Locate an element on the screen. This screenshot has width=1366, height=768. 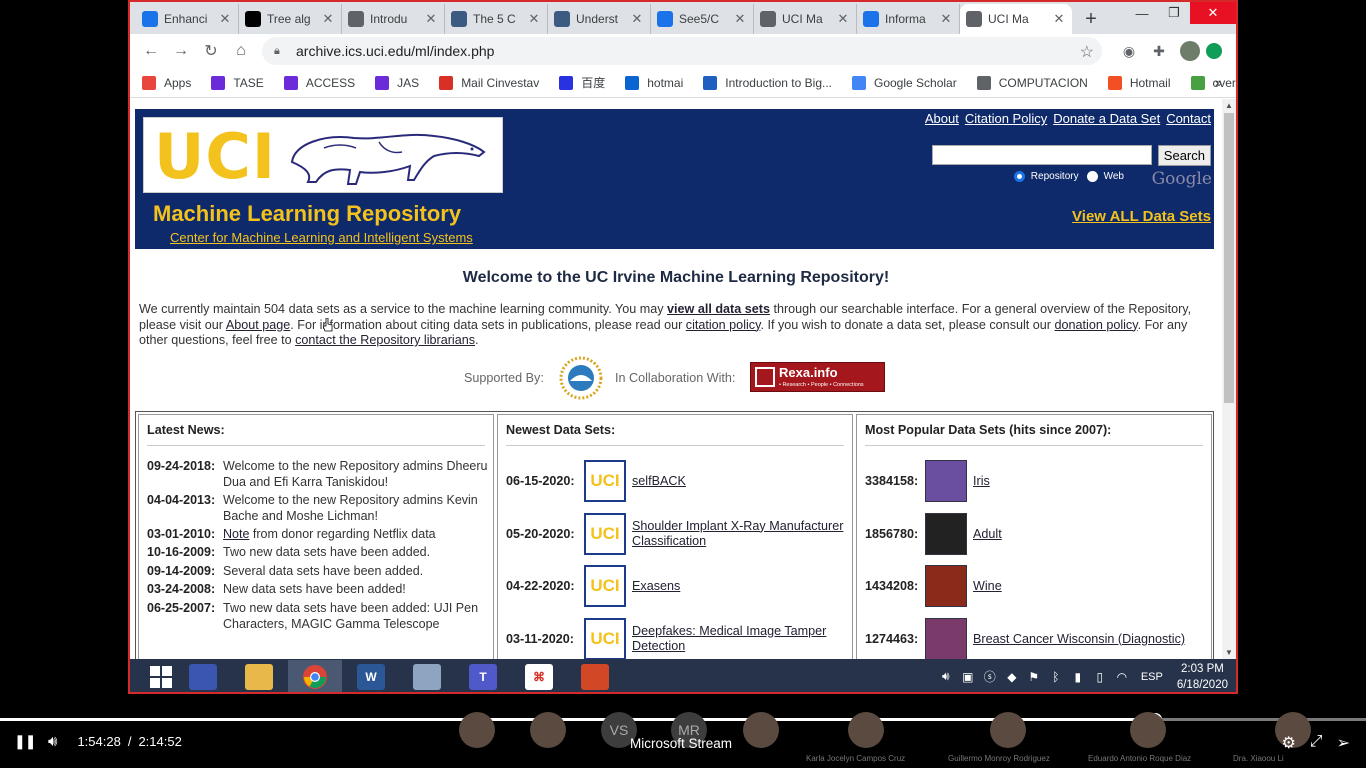
donate-link: Donate a Data Set is located at coordinates (1106, 118).